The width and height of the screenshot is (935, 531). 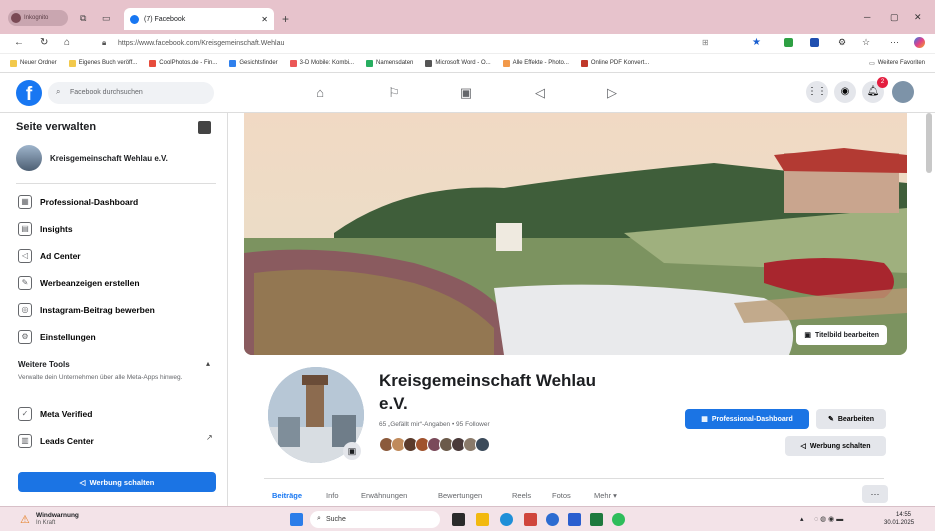 I want to click on video-nav-icon: ▷, so click(x=612, y=93).